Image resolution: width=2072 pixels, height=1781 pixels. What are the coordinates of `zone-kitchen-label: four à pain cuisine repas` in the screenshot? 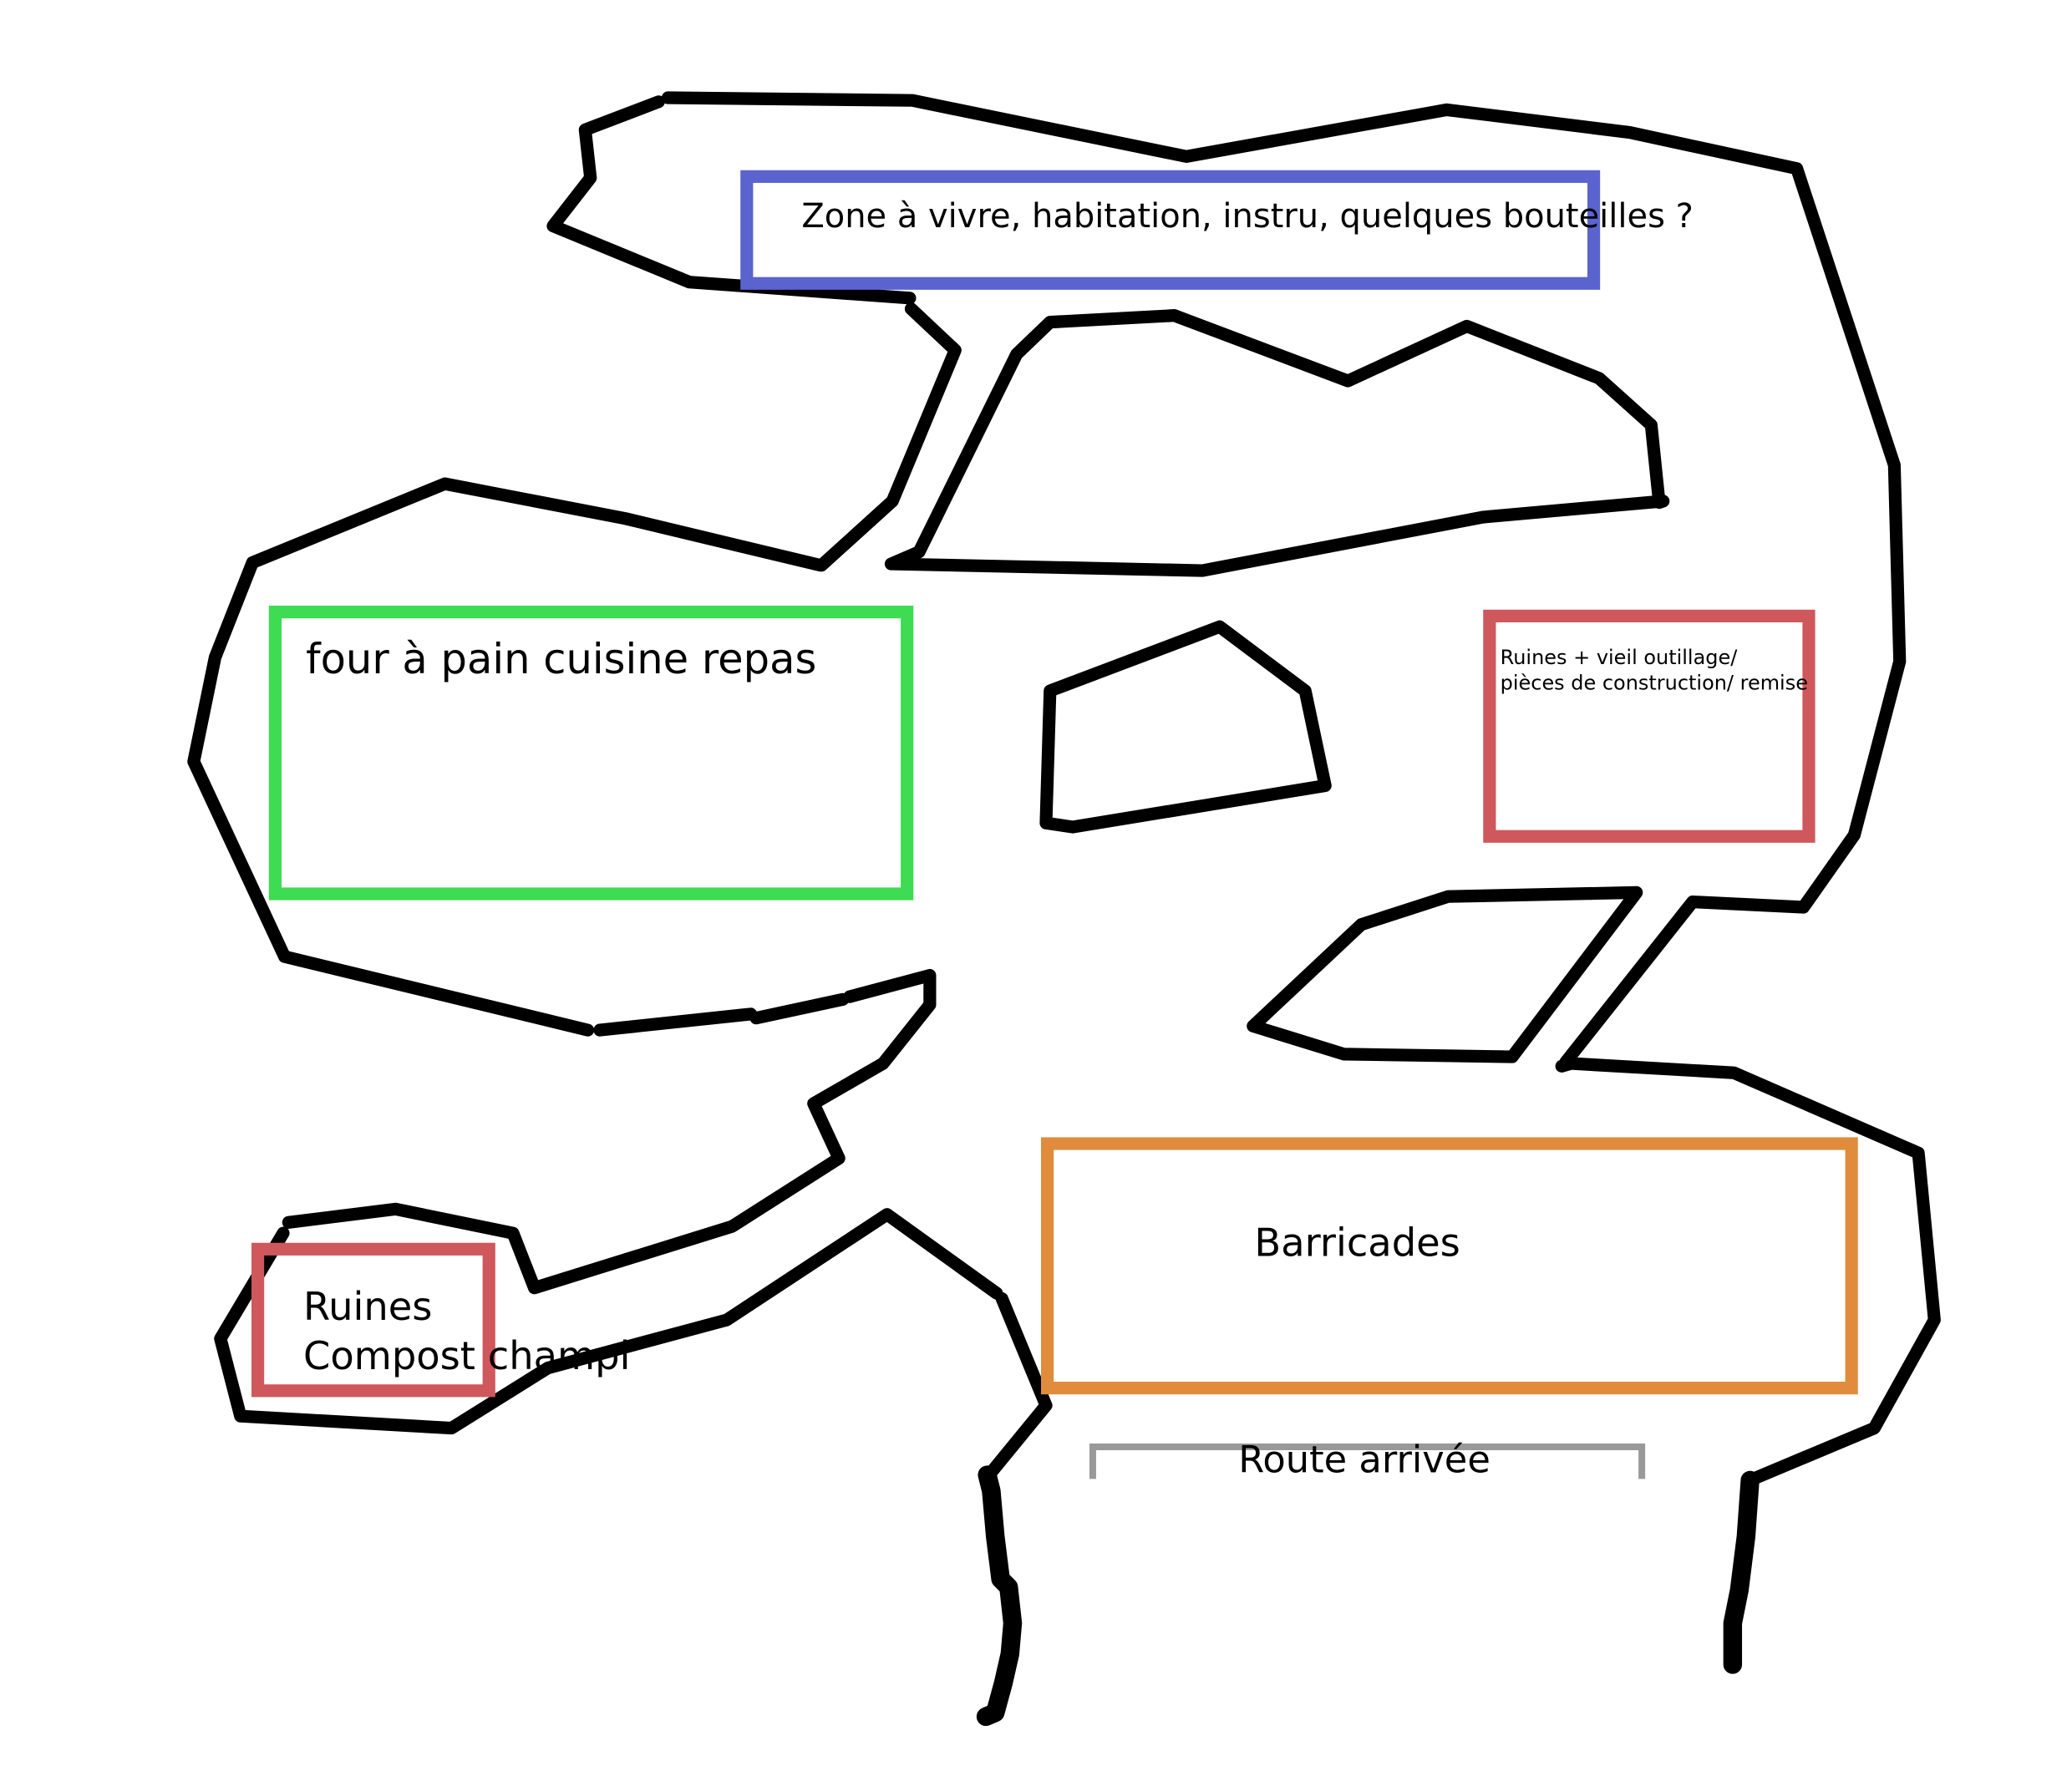 It's located at (561, 659).